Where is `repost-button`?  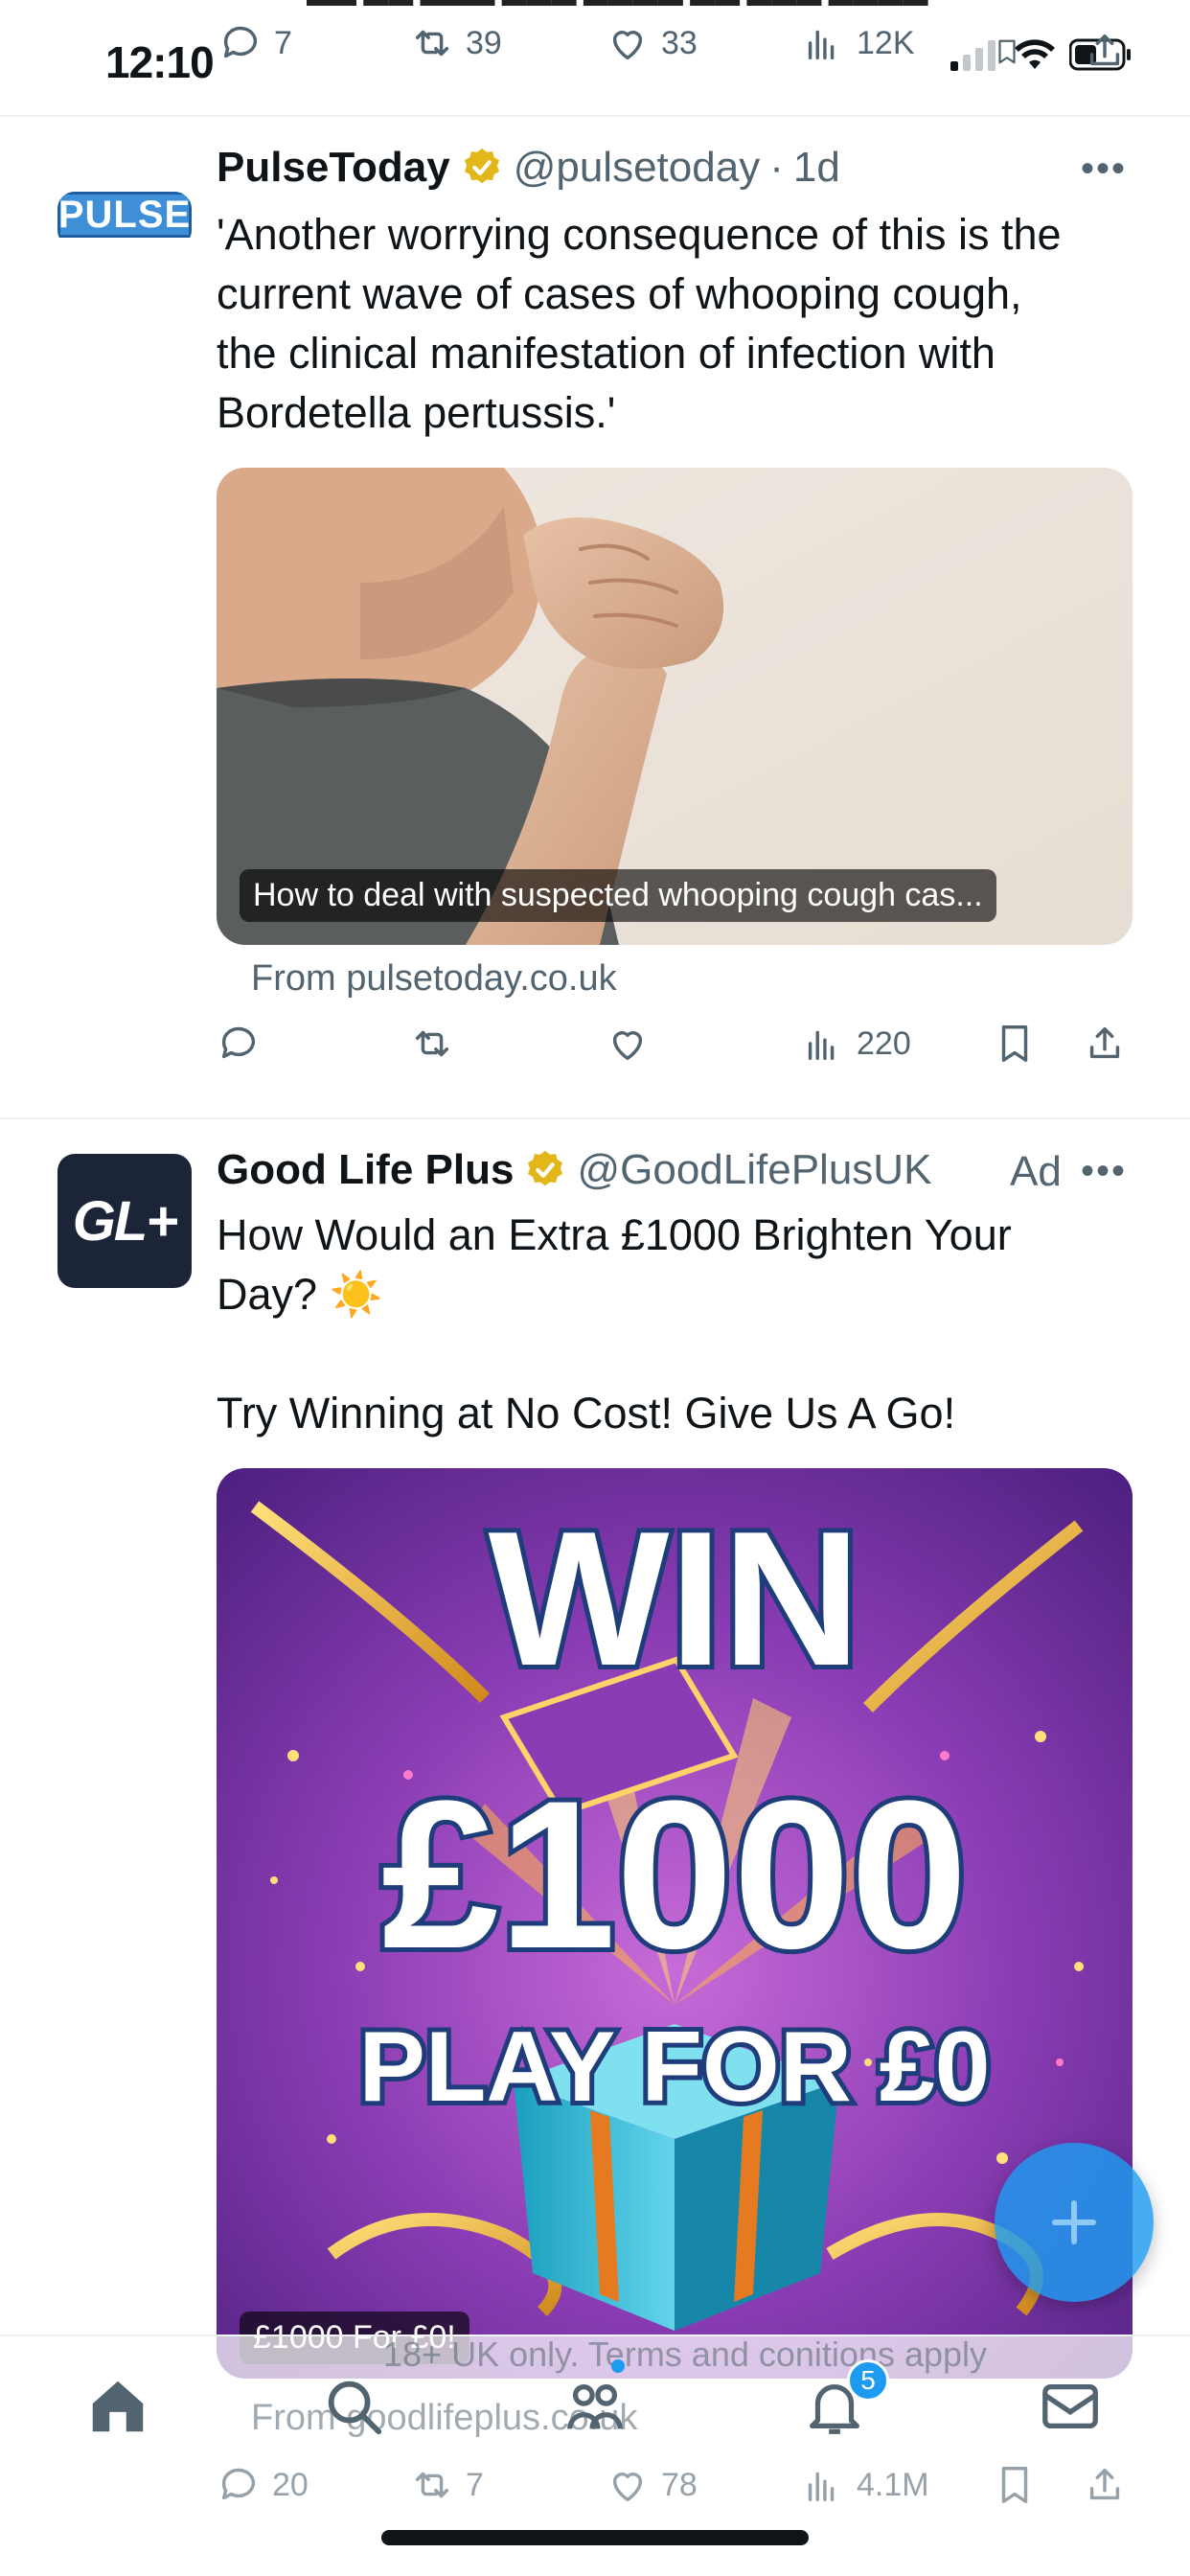
repost-button is located at coordinates (432, 1044).